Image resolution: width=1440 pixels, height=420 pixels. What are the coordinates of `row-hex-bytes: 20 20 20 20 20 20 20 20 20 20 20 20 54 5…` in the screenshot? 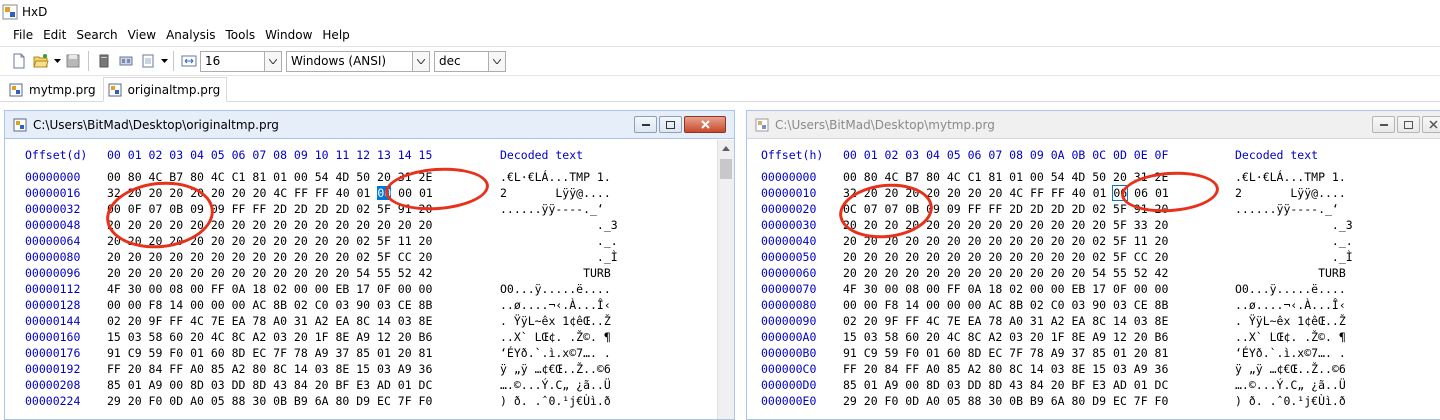 It's located at (269, 273).